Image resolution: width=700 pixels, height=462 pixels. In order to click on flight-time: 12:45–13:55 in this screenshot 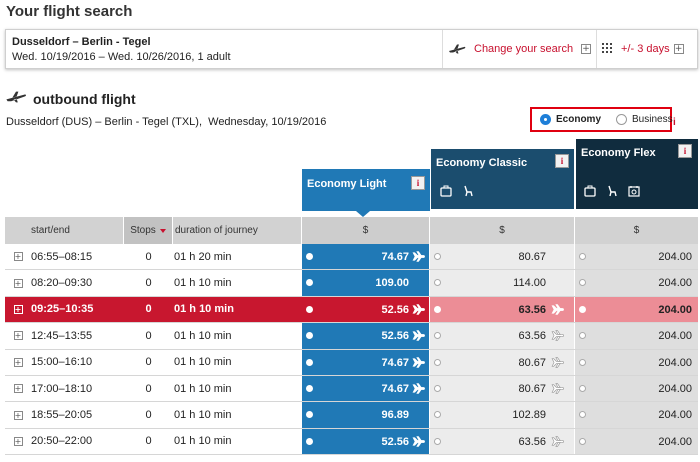, I will do `click(62, 335)`.